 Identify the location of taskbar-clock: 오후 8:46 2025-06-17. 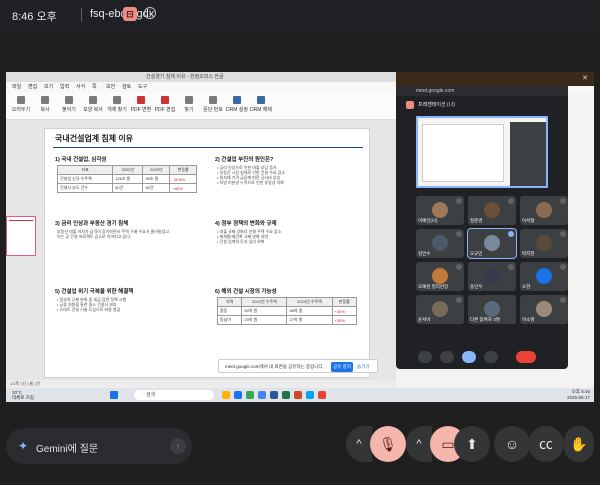
(573, 395).